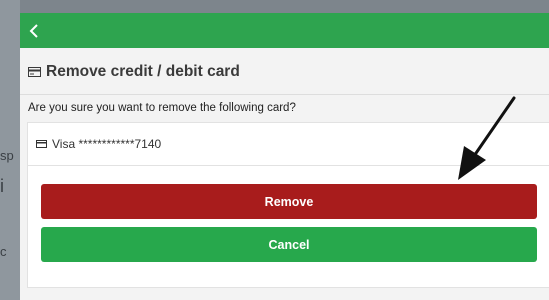  I want to click on cancel-button-label: Cancel, so click(289, 244).